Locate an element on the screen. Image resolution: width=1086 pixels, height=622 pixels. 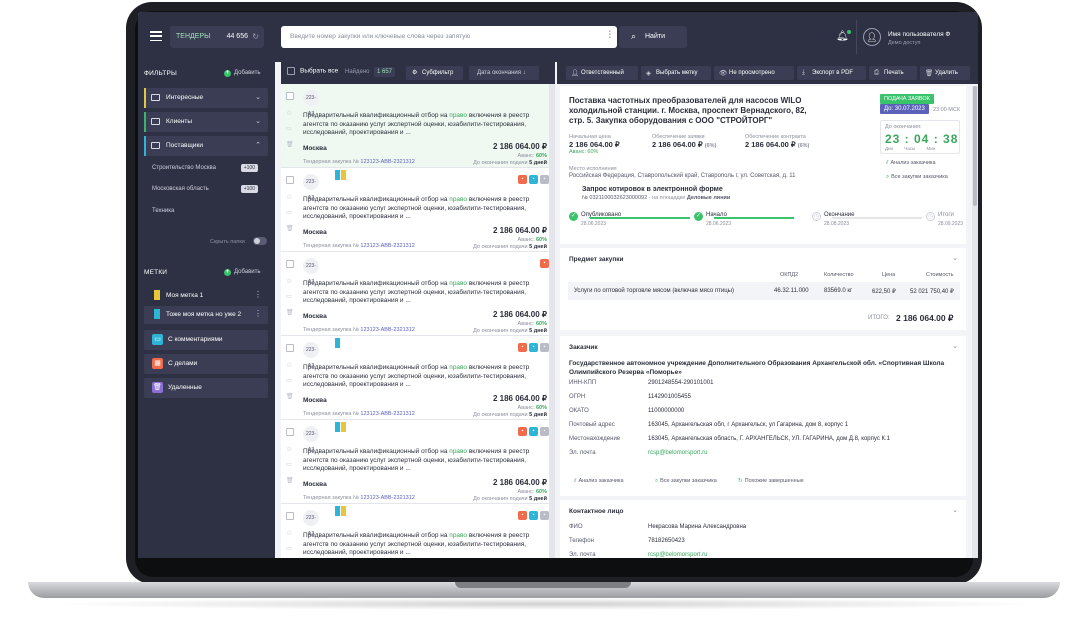
mark-item-1: Моя метка 1 ⋮ is located at coordinates (206, 296).